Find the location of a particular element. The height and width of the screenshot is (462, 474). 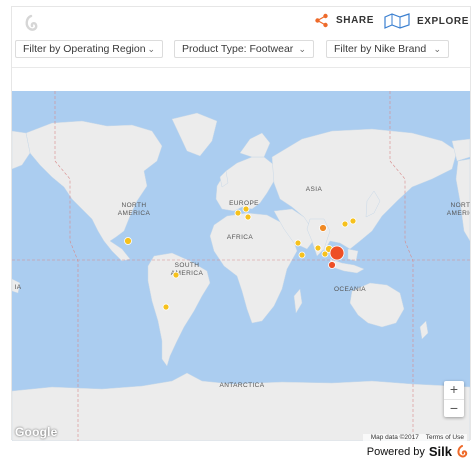

filter-label: Filter by Operating Region is located at coordinates (84, 49).